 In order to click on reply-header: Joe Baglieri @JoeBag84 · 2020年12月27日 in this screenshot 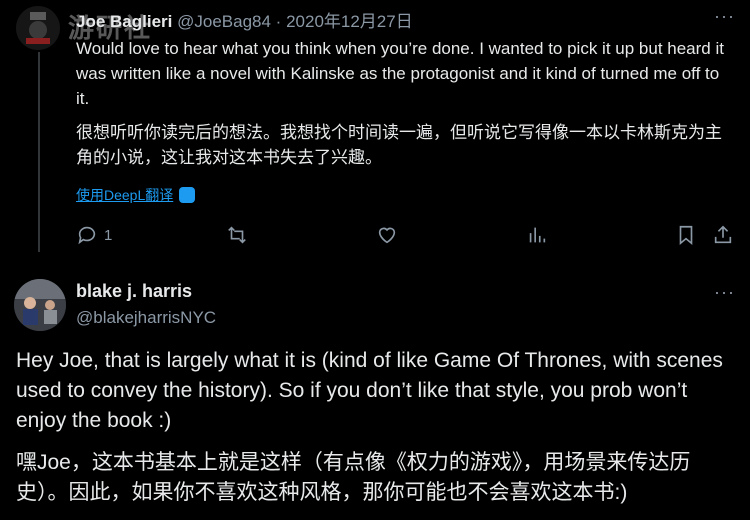, I will do `click(244, 19)`.